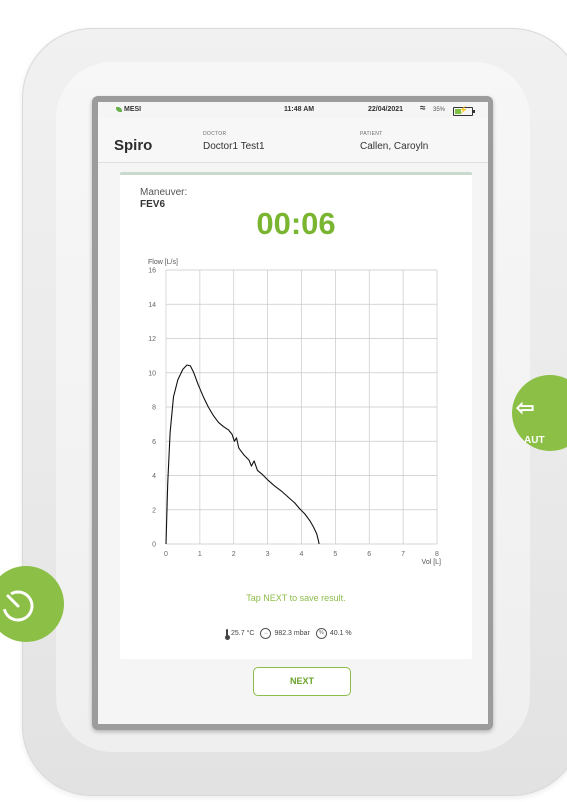  I want to click on y-tick-label: 4, so click(154, 476).